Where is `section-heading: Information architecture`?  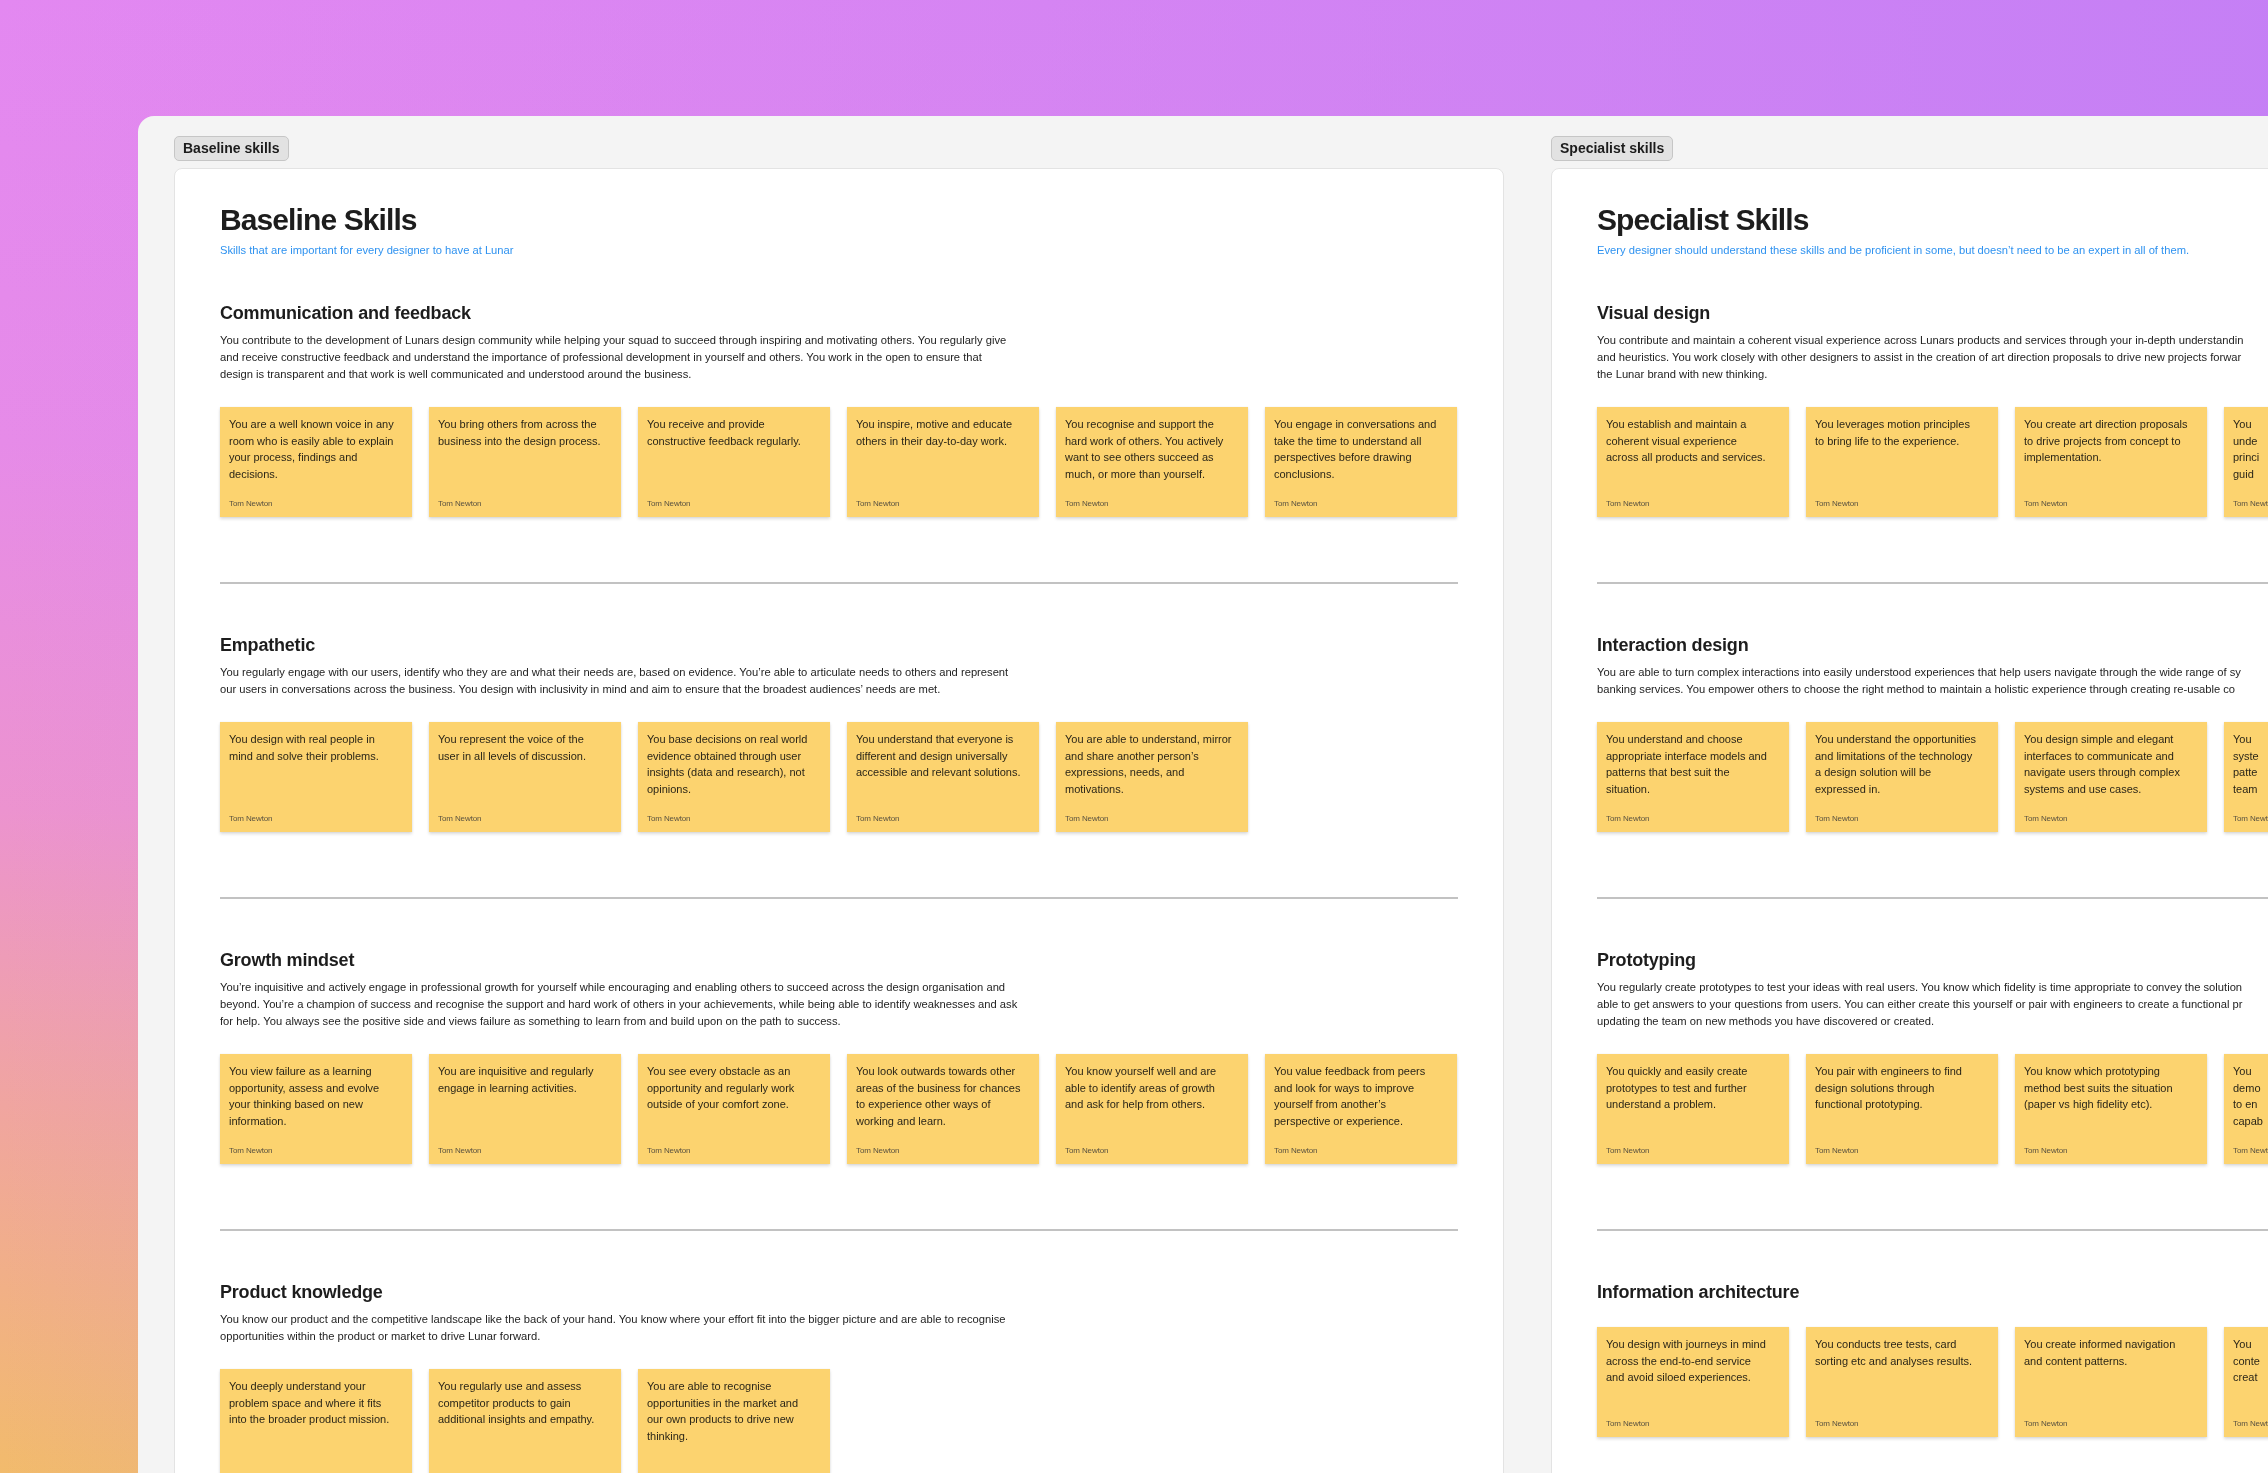
section-heading: Information architecture is located at coordinates (1698, 1292).